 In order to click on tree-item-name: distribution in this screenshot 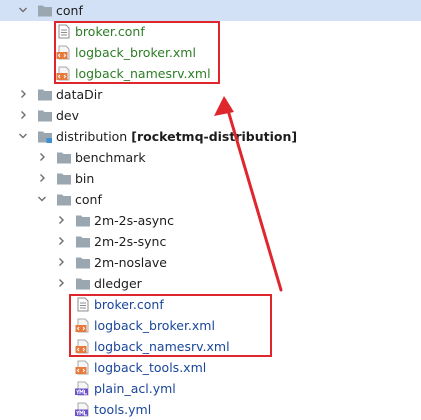, I will do `click(92, 136)`.